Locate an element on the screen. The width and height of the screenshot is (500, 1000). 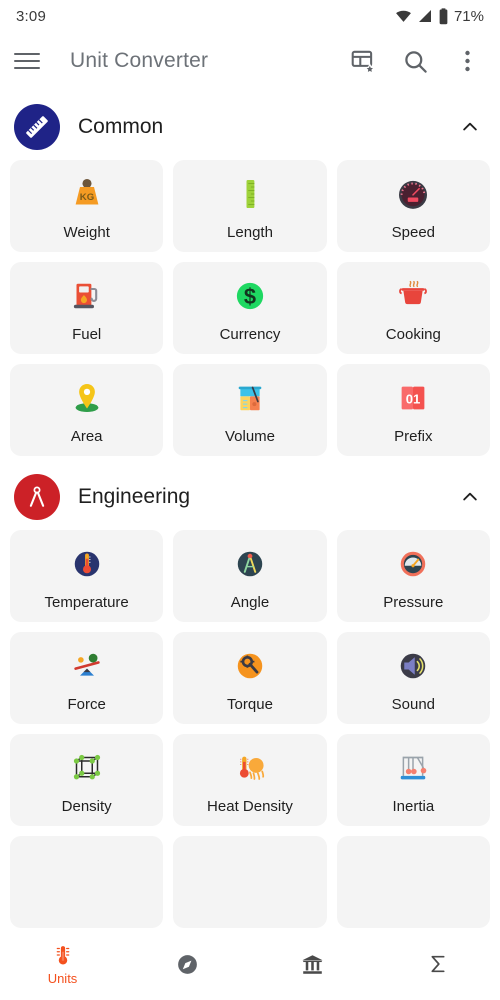
status-bar: 3:09 71% is located at coordinates (250, 16).